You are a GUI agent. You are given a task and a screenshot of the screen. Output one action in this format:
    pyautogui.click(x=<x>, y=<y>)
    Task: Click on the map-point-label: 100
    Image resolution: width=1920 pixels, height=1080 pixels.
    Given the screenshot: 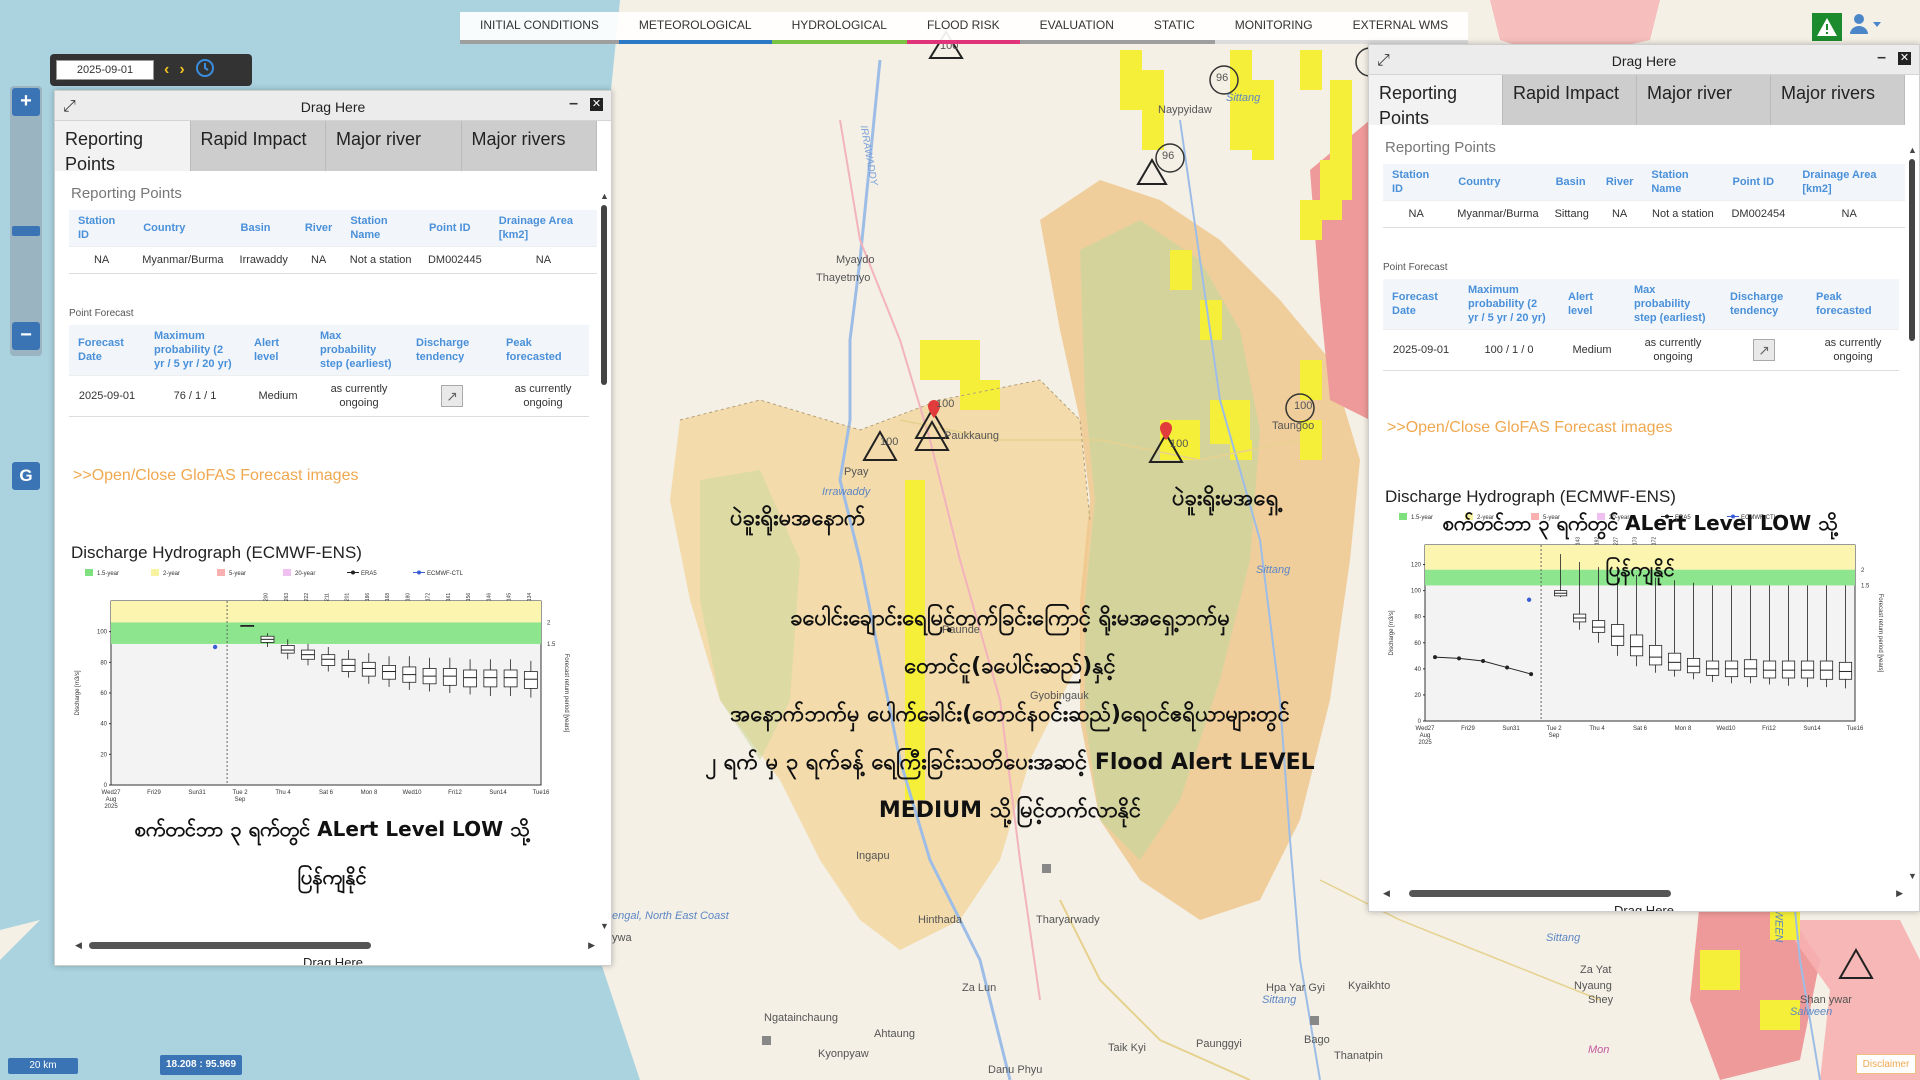 What is the action you would take?
    pyautogui.click(x=889, y=442)
    